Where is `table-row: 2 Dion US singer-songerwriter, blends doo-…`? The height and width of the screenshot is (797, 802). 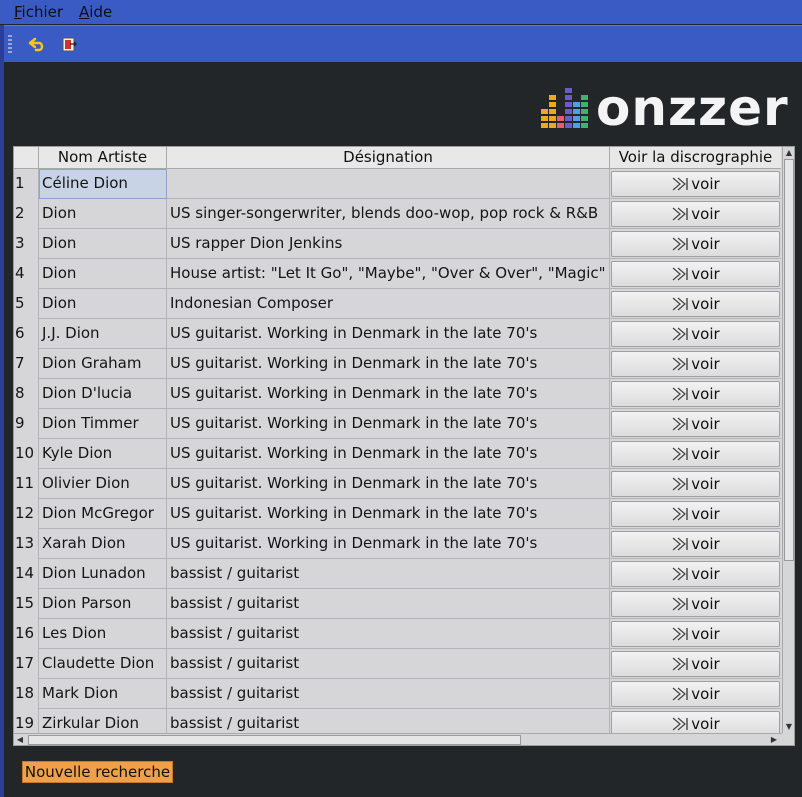
table-row: 2 Dion US singer-songerwriter, blends doo-… is located at coordinates (397, 214).